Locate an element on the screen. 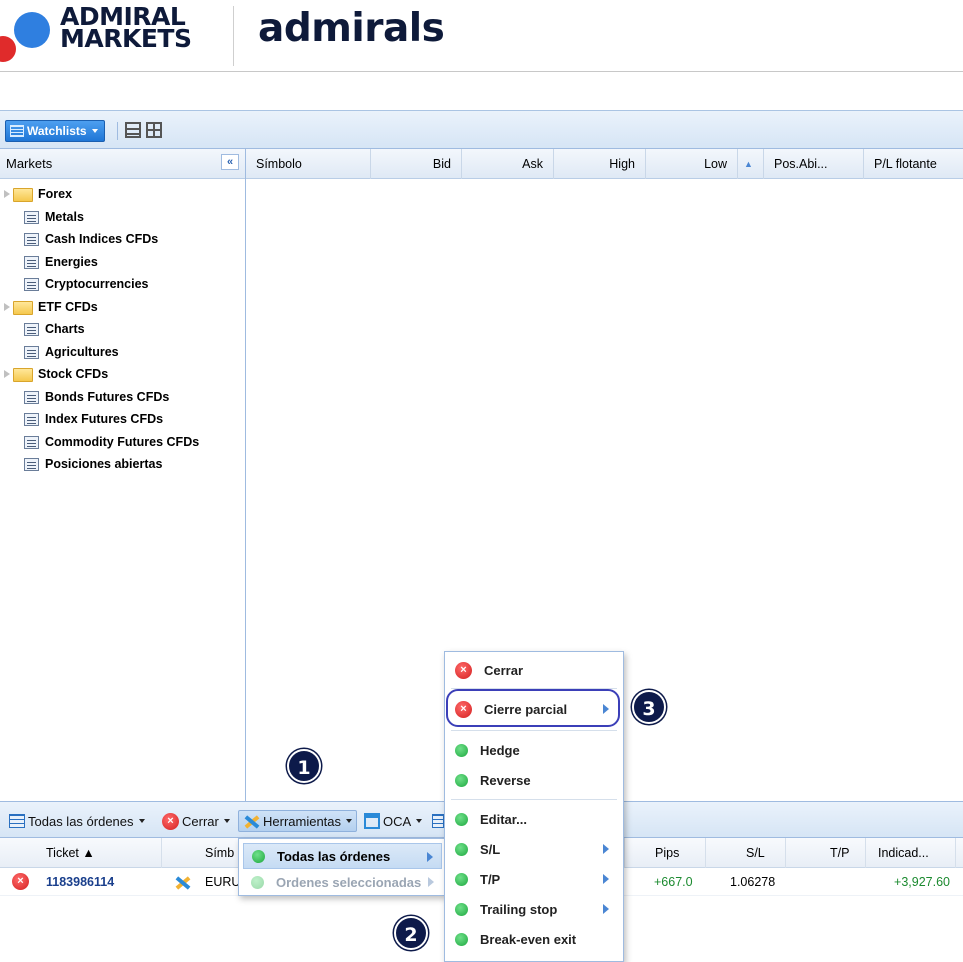  tree-item: Forex is located at coordinates (122, 194).